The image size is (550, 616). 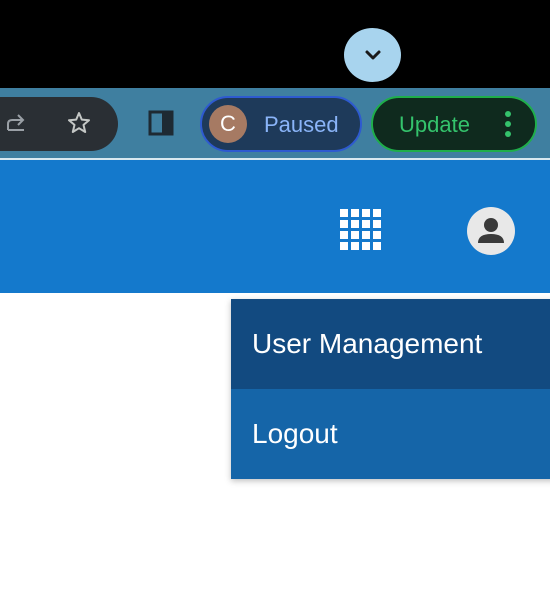 I want to click on browser-toolbar: C Paused Update, so click(x=275, y=124).